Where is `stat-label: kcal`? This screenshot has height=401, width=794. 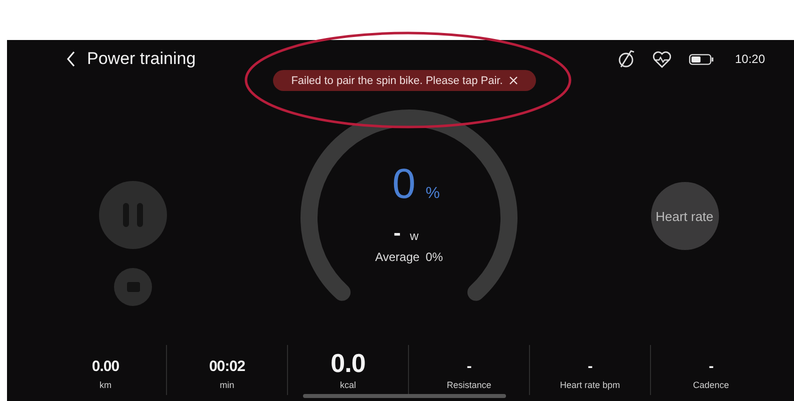
stat-label: kcal is located at coordinates (348, 385).